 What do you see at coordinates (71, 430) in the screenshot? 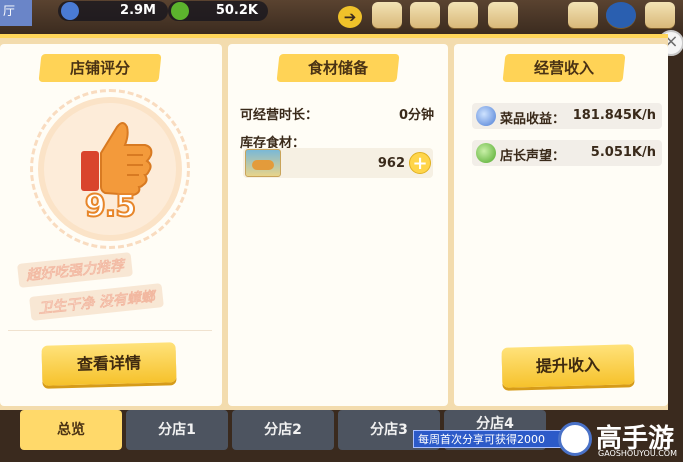
I see `tab-overview: 总览` at bounding box center [71, 430].